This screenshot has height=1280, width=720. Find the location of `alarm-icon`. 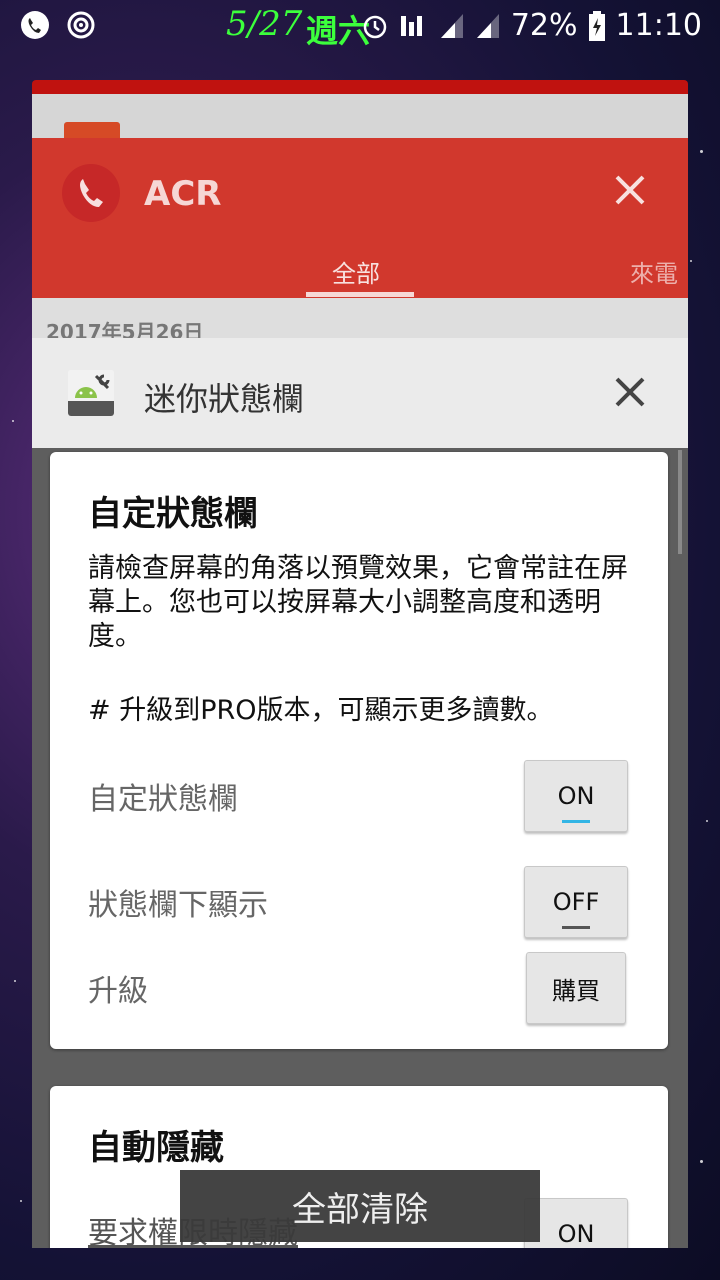

alarm-icon is located at coordinates (375, 26).